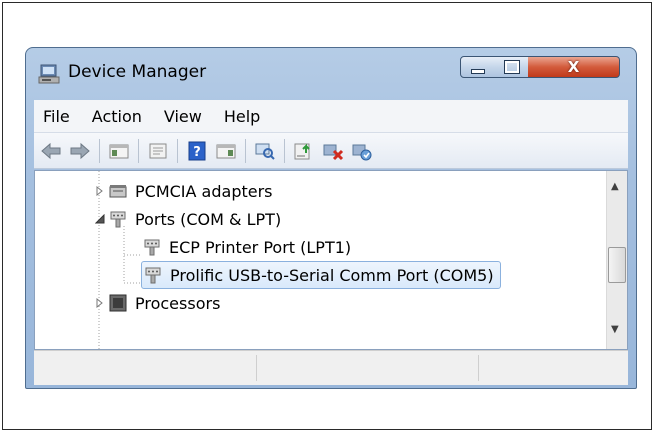 The image size is (655, 433). I want to click on scroll-down-arrow-icon: ▼, so click(615, 329).